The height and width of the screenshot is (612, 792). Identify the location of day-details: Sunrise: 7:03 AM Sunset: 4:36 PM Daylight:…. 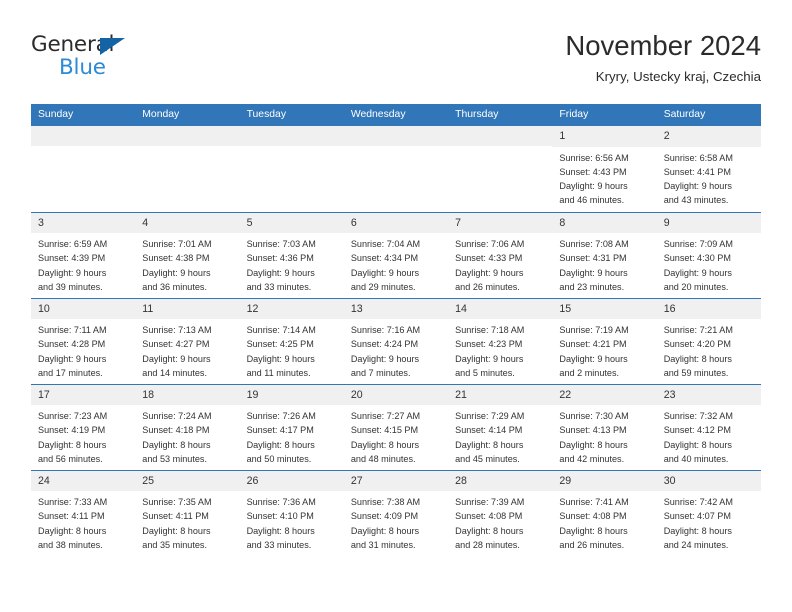
(292, 263).